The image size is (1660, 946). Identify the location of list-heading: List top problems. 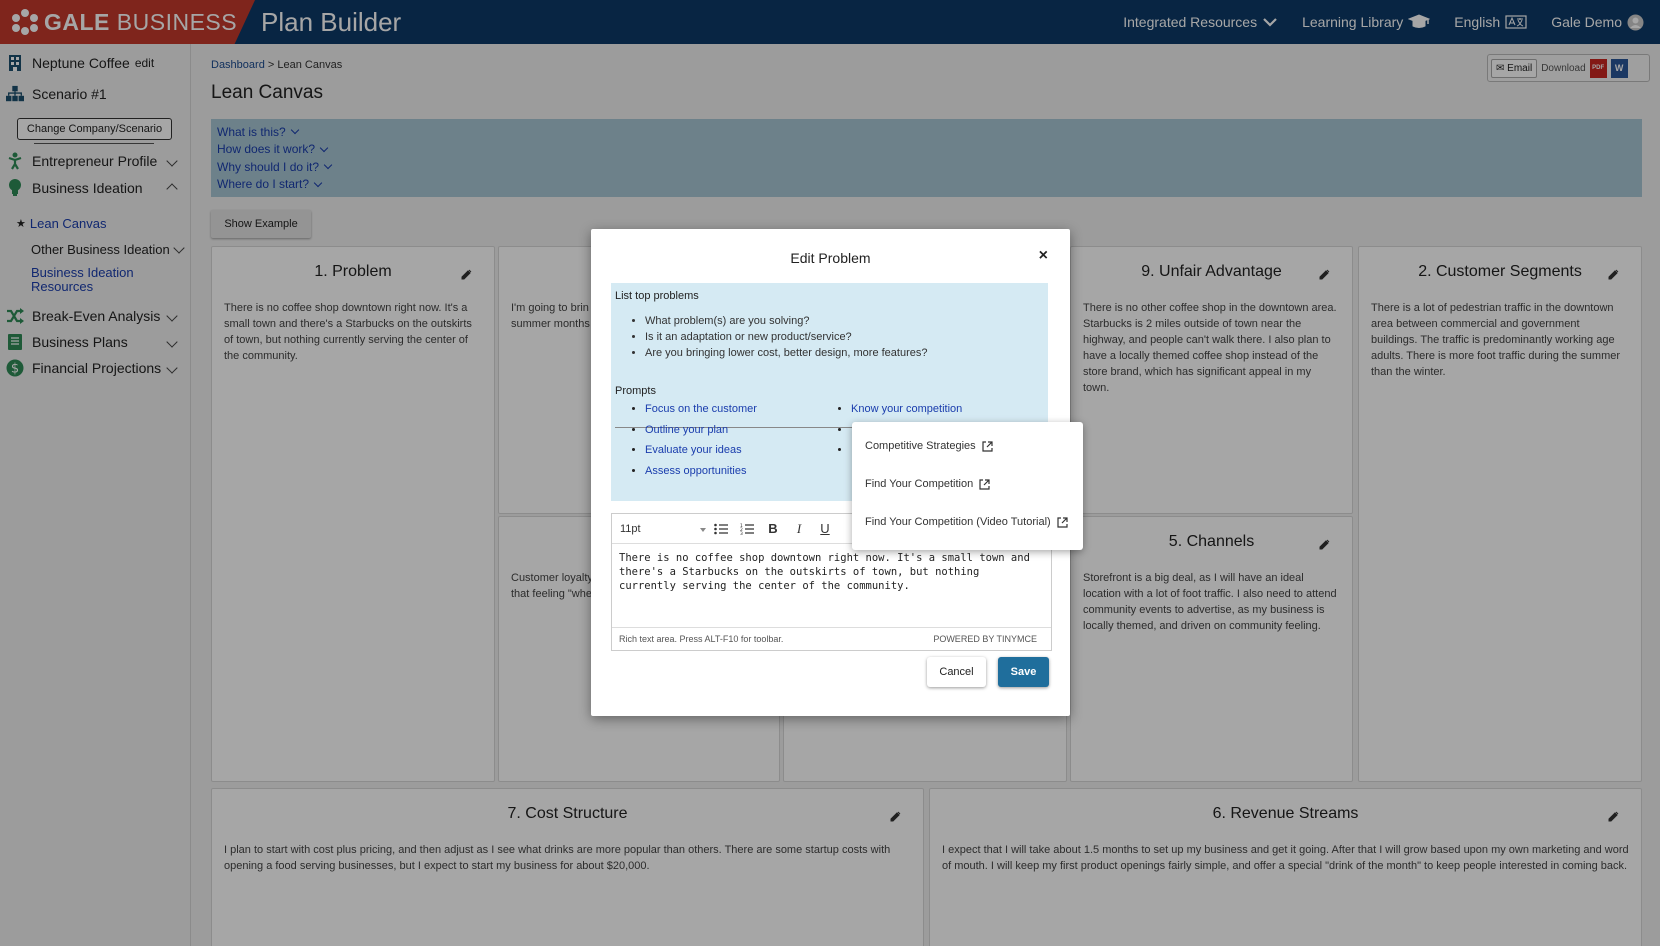
(657, 296).